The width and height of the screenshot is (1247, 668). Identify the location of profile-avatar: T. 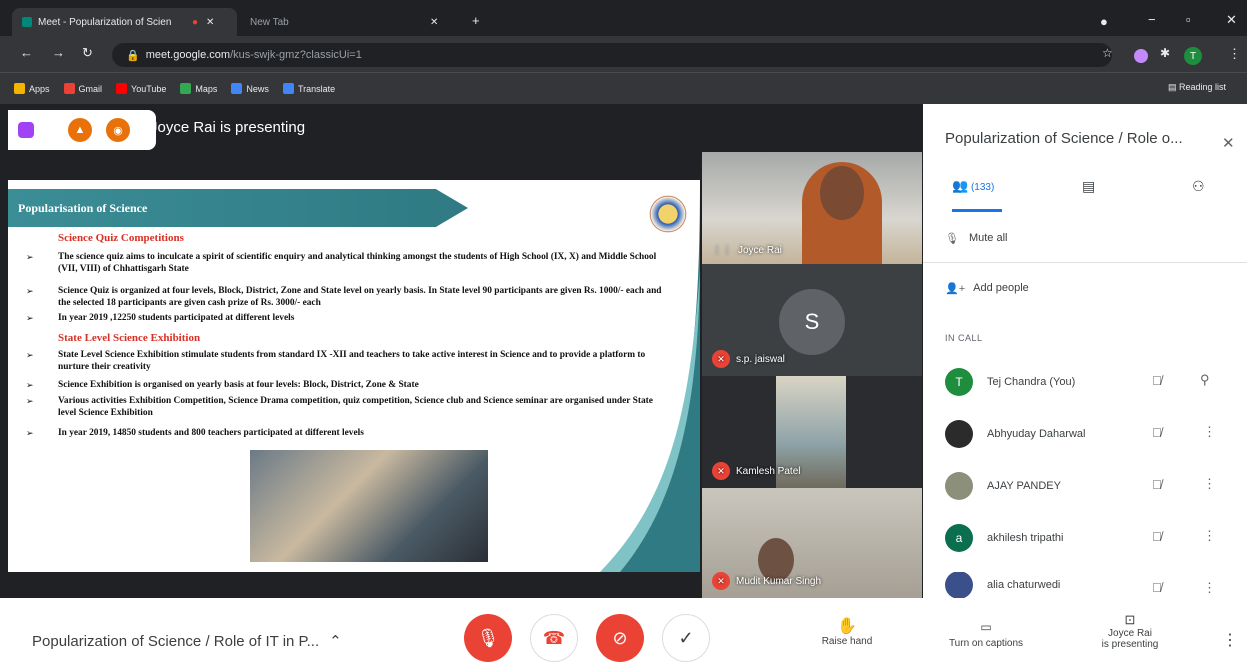
(1193, 56).